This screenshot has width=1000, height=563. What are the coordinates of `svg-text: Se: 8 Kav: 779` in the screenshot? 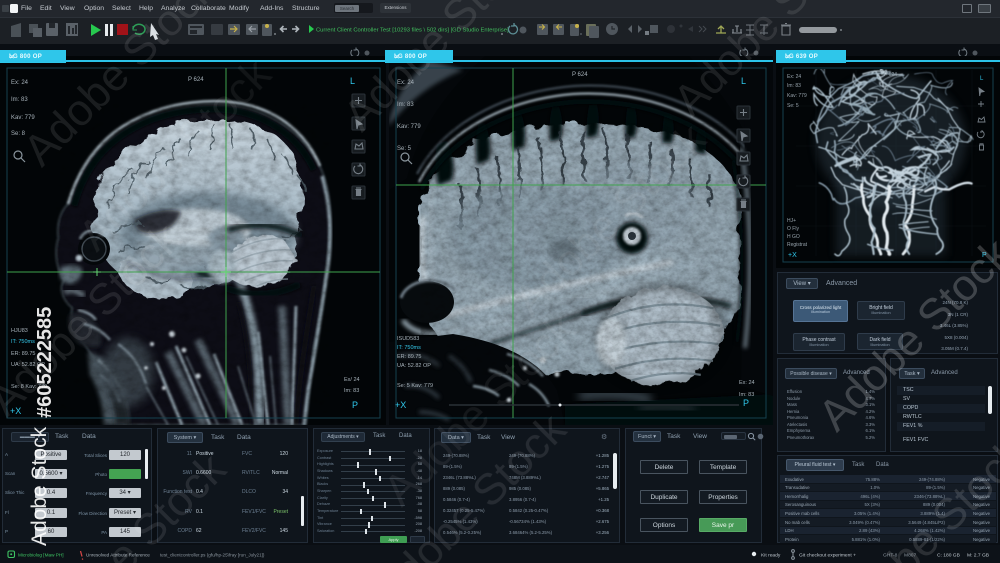 It's located at (29, 387).